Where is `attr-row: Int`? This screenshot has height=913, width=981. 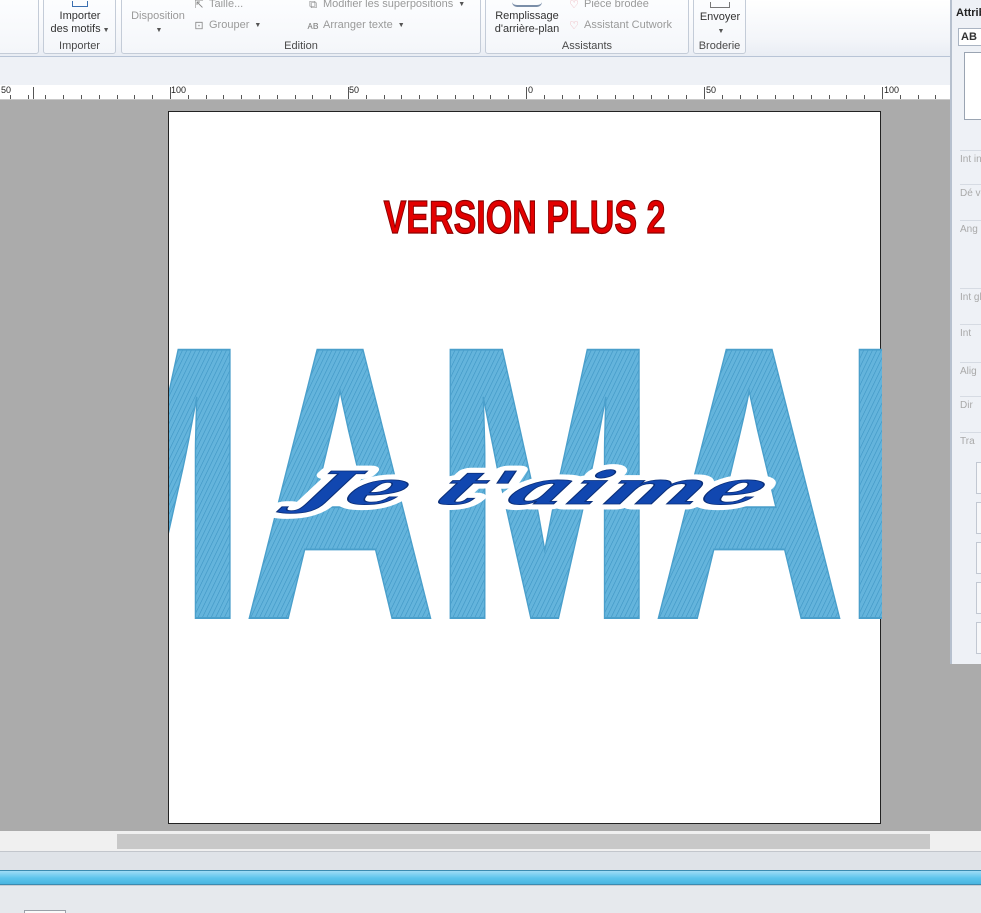 attr-row: Int is located at coordinates (970, 343).